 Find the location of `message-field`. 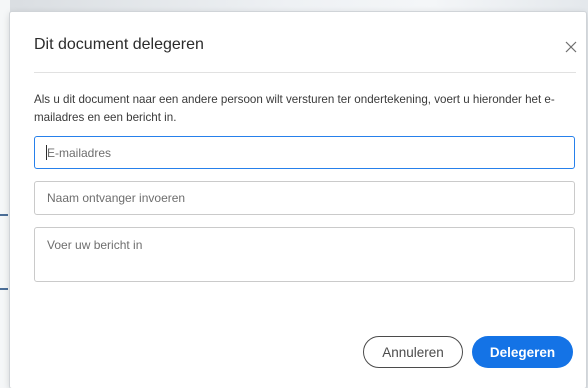

message-field is located at coordinates (304, 254).